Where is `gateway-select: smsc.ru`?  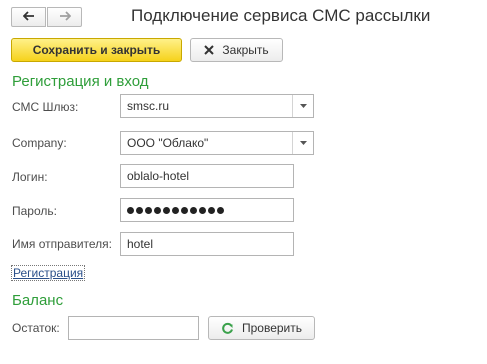
gateway-select: smsc.ru is located at coordinates (217, 106).